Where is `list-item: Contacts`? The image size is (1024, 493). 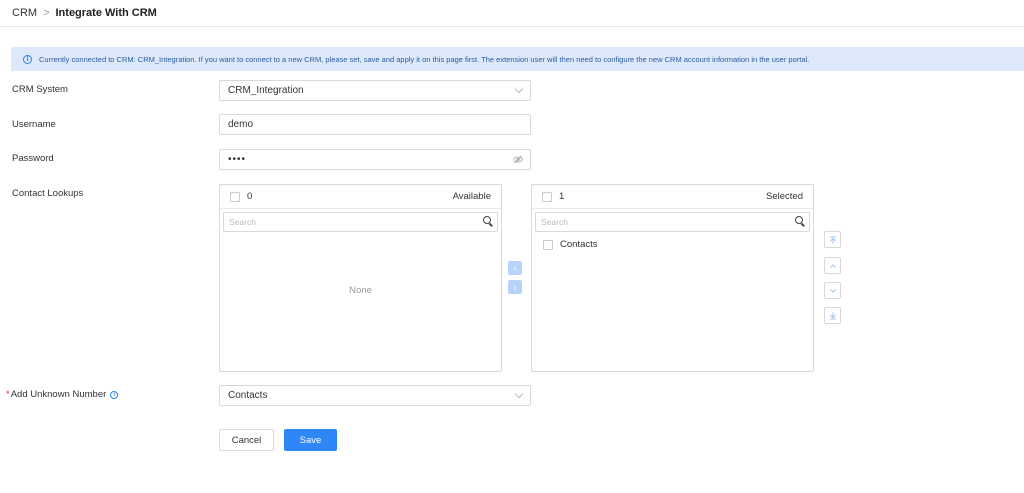 list-item: Contacts is located at coordinates (672, 241).